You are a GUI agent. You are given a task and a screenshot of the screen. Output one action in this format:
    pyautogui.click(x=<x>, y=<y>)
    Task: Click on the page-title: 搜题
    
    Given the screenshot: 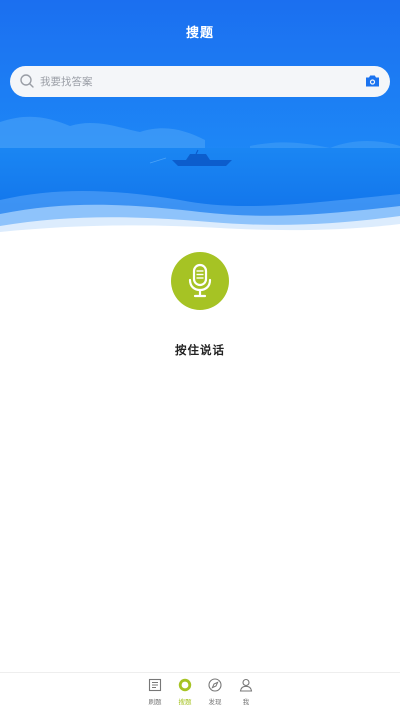 What is the action you would take?
    pyautogui.click(x=199, y=33)
    